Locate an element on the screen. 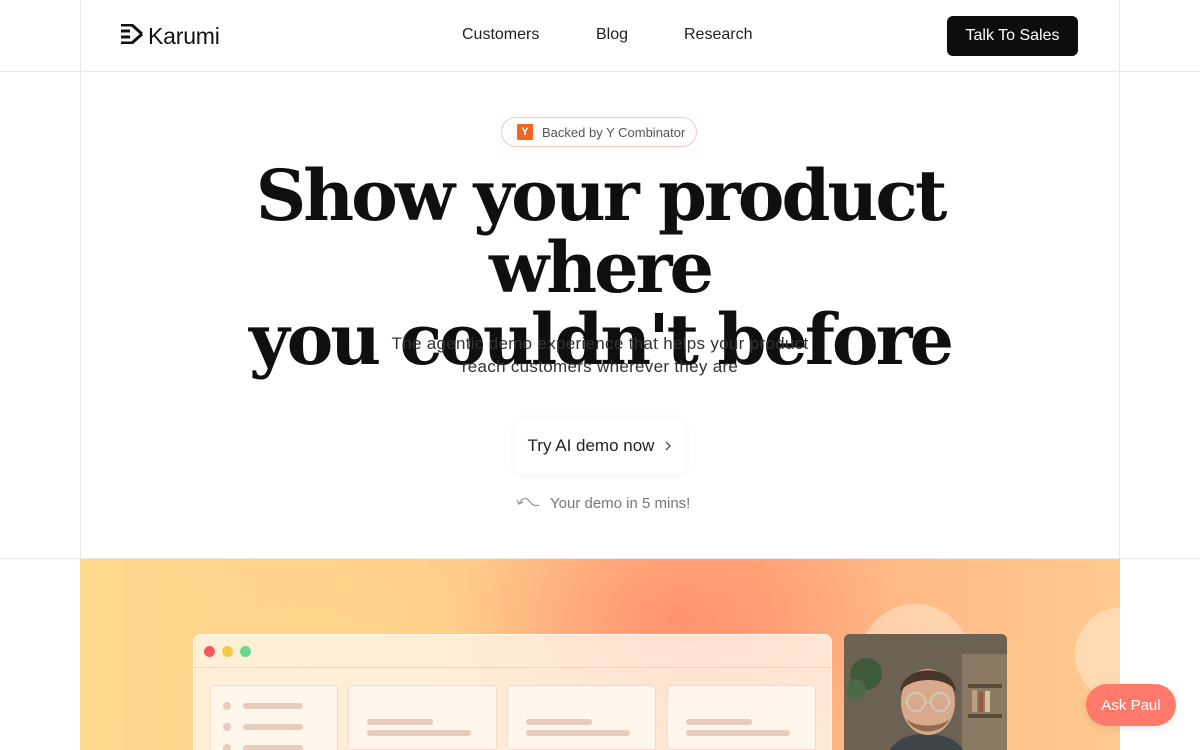  minimize-dot-icon is located at coordinates (227, 651).